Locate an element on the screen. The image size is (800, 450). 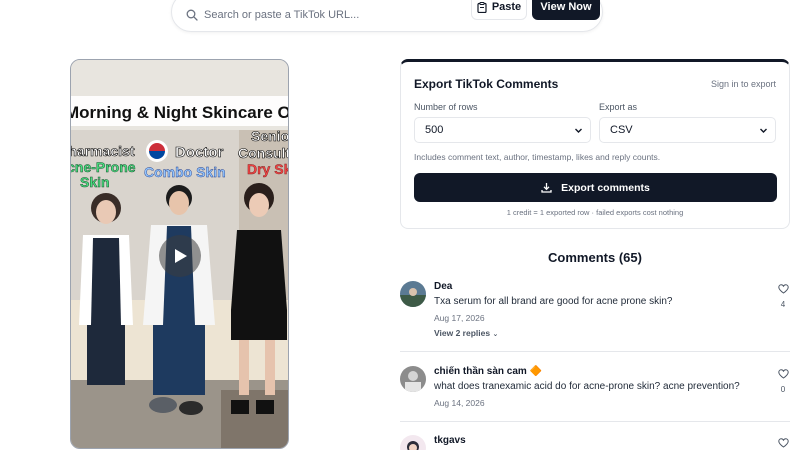
comment-date: Aug 17, 2026 is located at coordinates (459, 318).